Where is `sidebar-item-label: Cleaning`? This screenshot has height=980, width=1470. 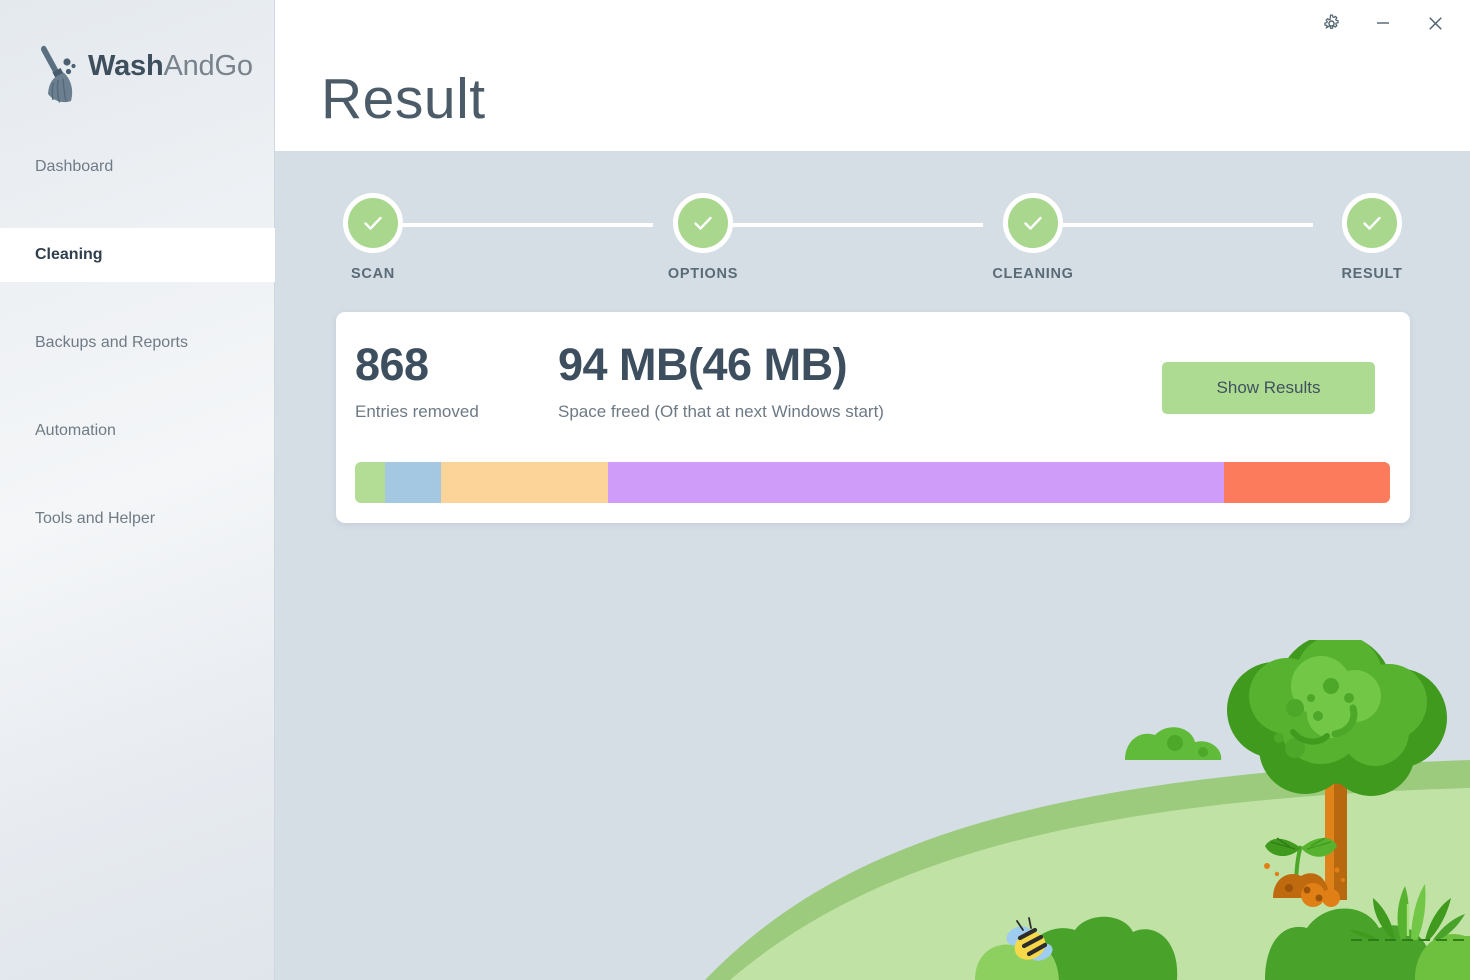
sidebar-item-label: Cleaning is located at coordinates (69, 254).